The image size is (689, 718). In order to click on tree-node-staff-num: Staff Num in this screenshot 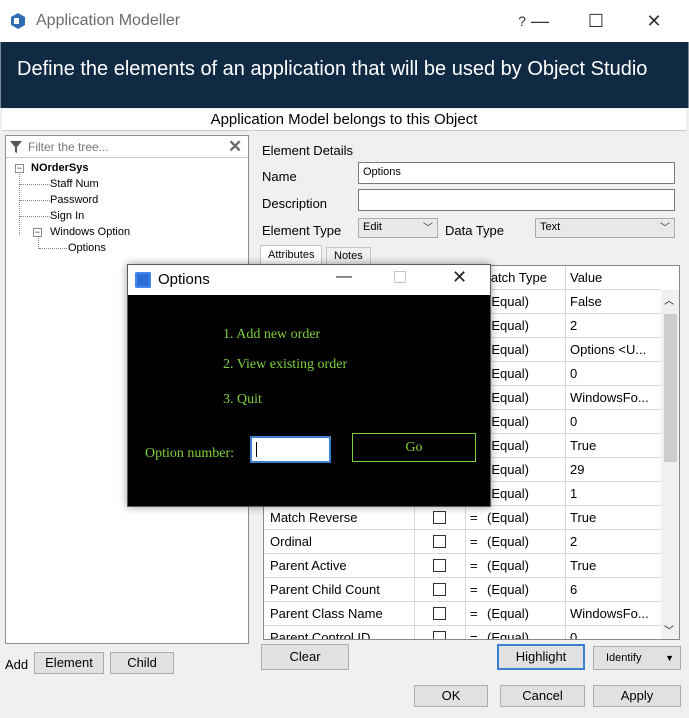, I will do `click(74, 184)`.